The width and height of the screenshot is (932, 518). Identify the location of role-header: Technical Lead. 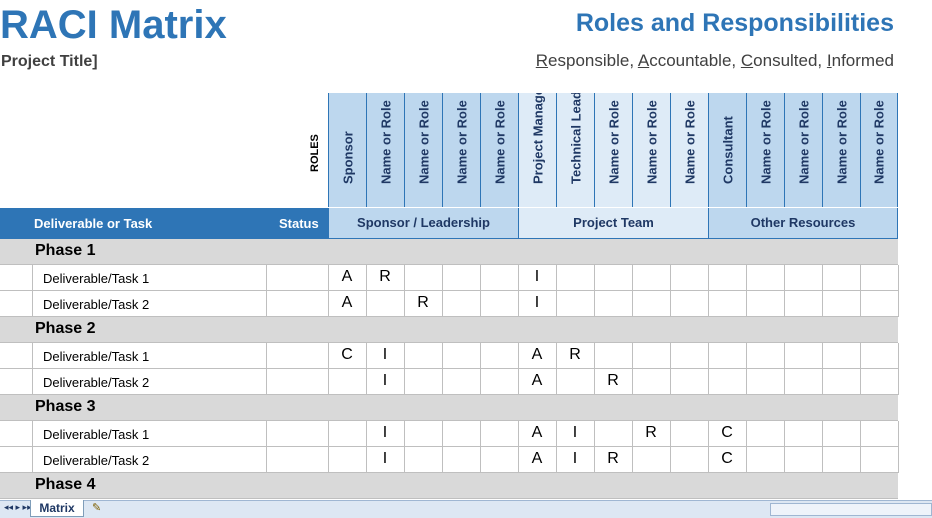
(575, 150).